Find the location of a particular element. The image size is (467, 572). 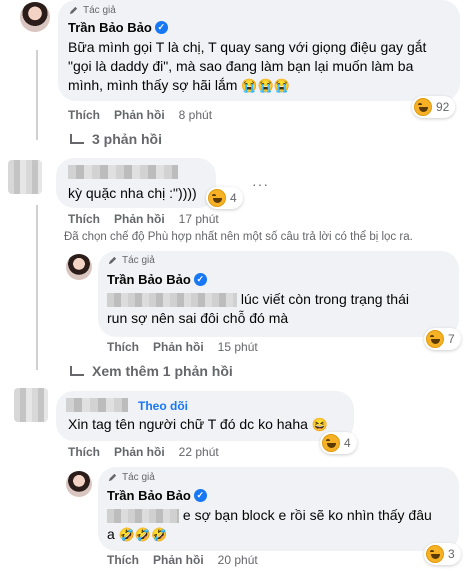

timestamp: 20 phút is located at coordinates (238, 560).